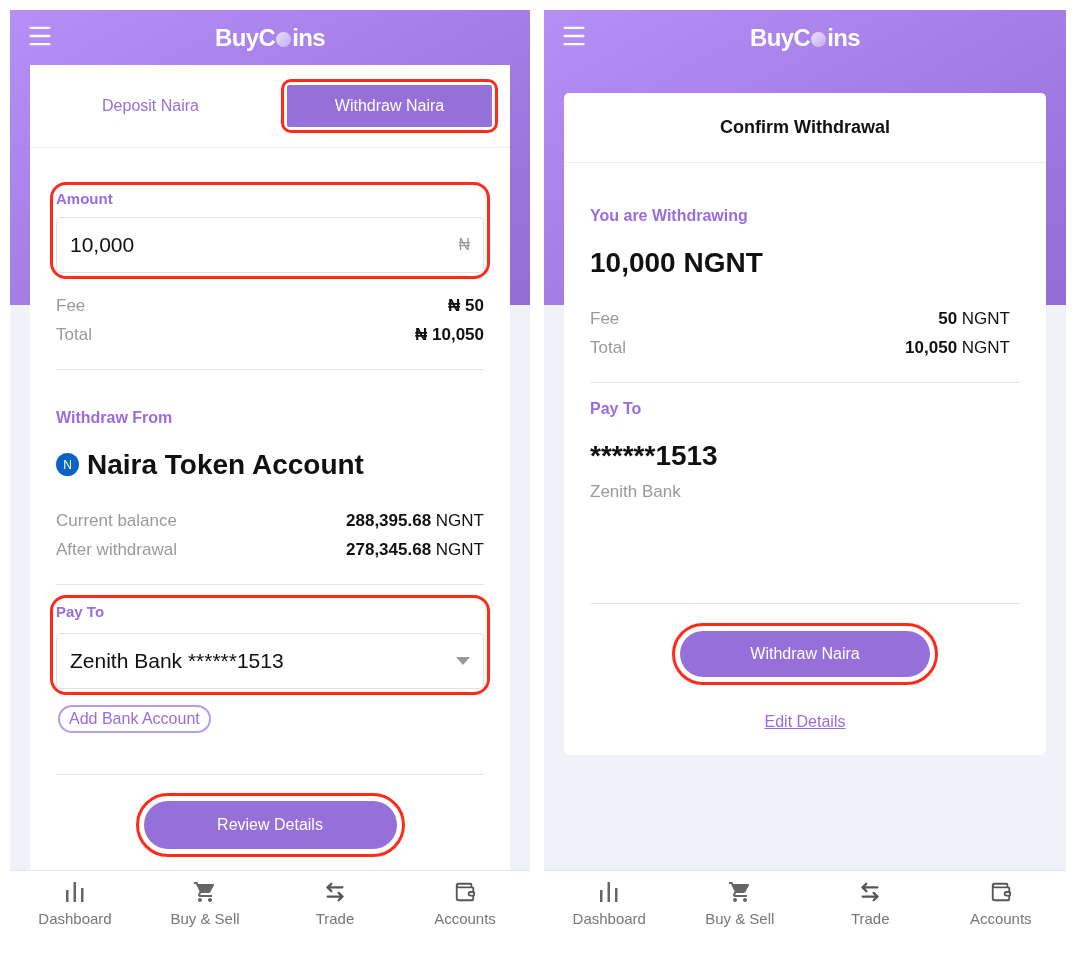 Image resolution: width=1080 pixels, height=958 pixels. What do you see at coordinates (116, 520) in the screenshot?
I see `balance-label: Current balance` at bounding box center [116, 520].